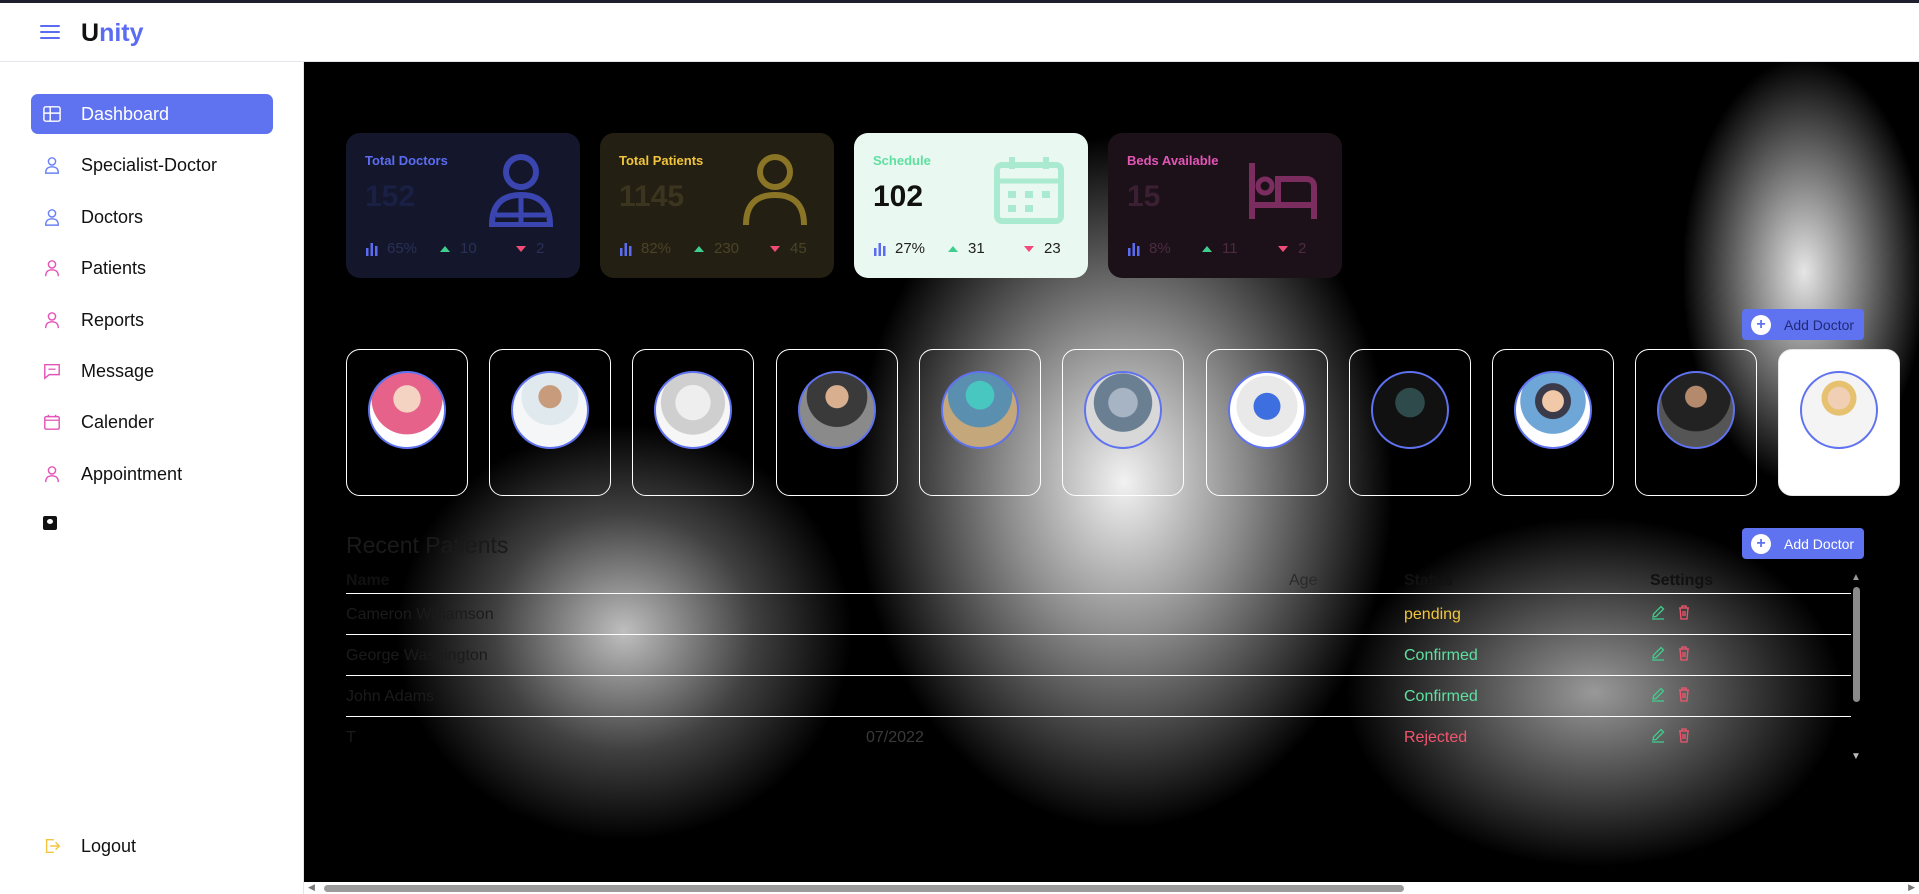 The image size is (1919, 894). I want to click on bed-icon, so click(1283, 191).